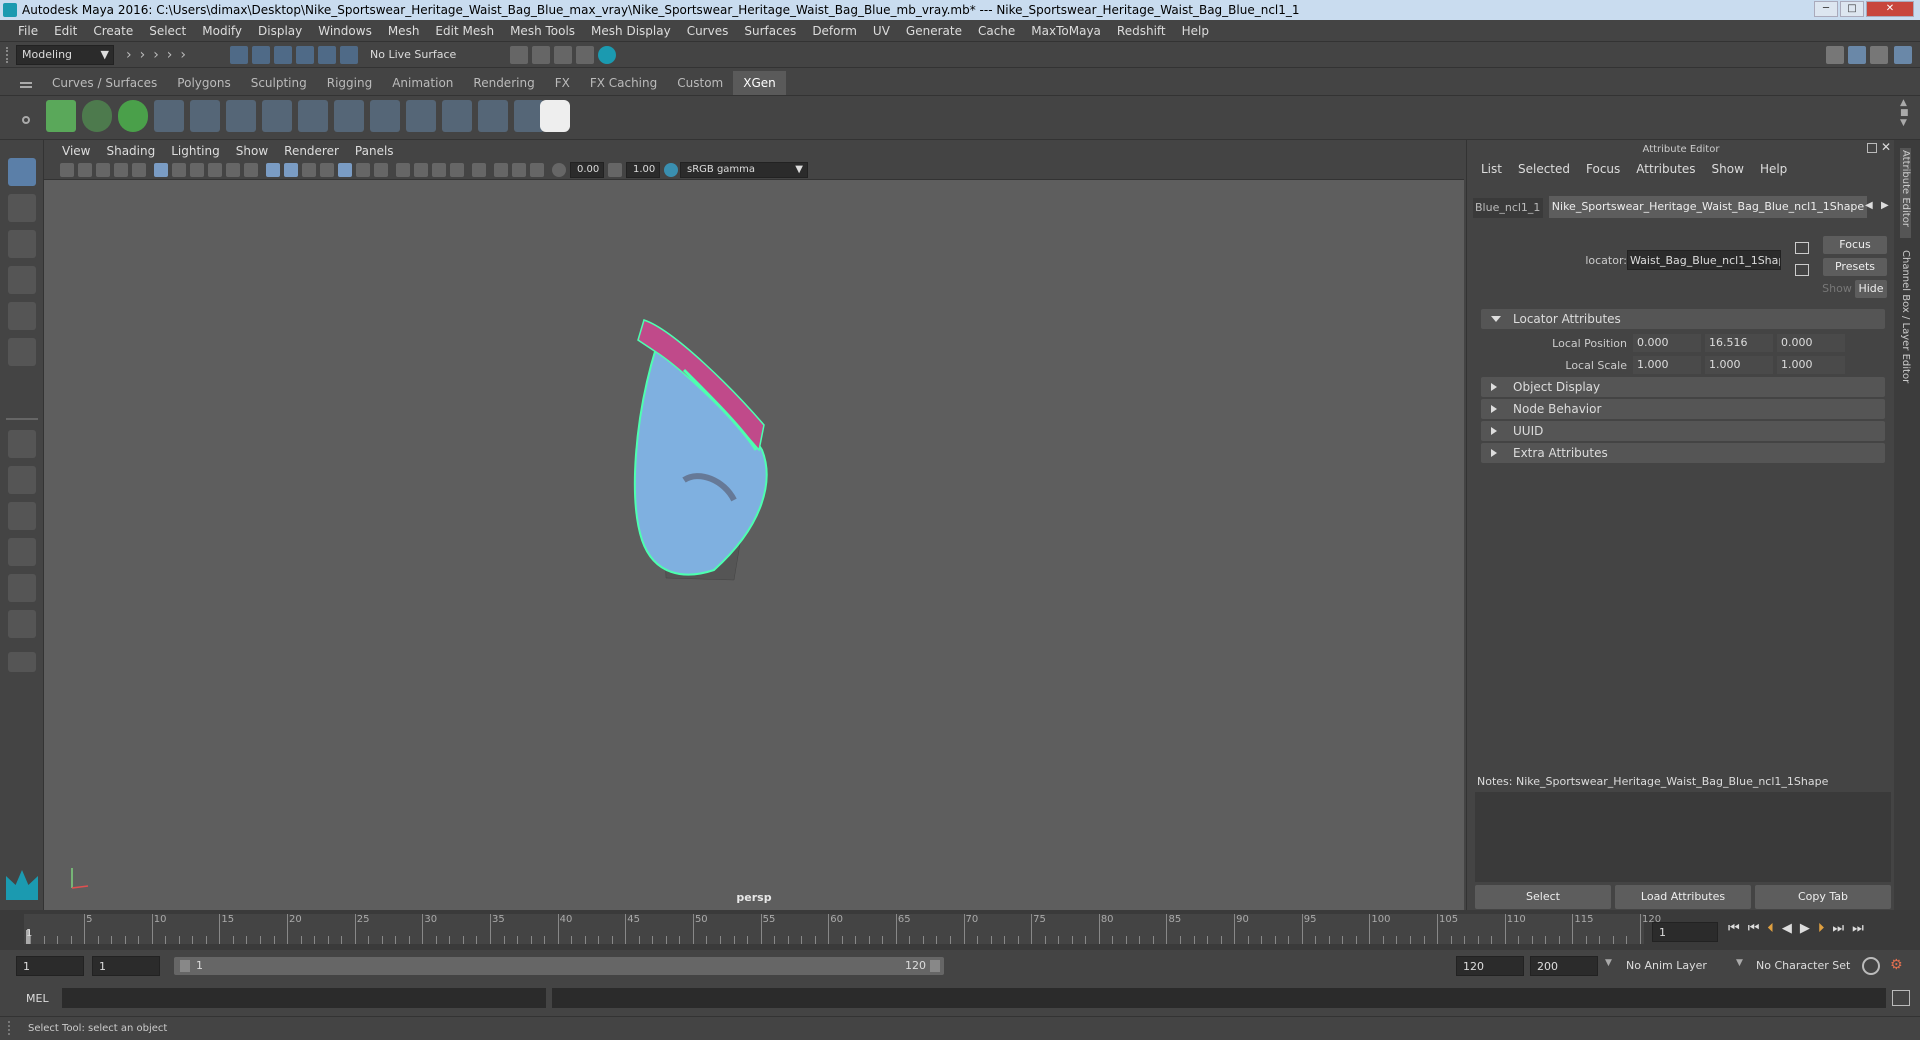  What do you see at coordinates (1905, 193) in the screenshot?
I see `tab-attribute-editor: Attribute Editor` at bounding box center [1905, 193].